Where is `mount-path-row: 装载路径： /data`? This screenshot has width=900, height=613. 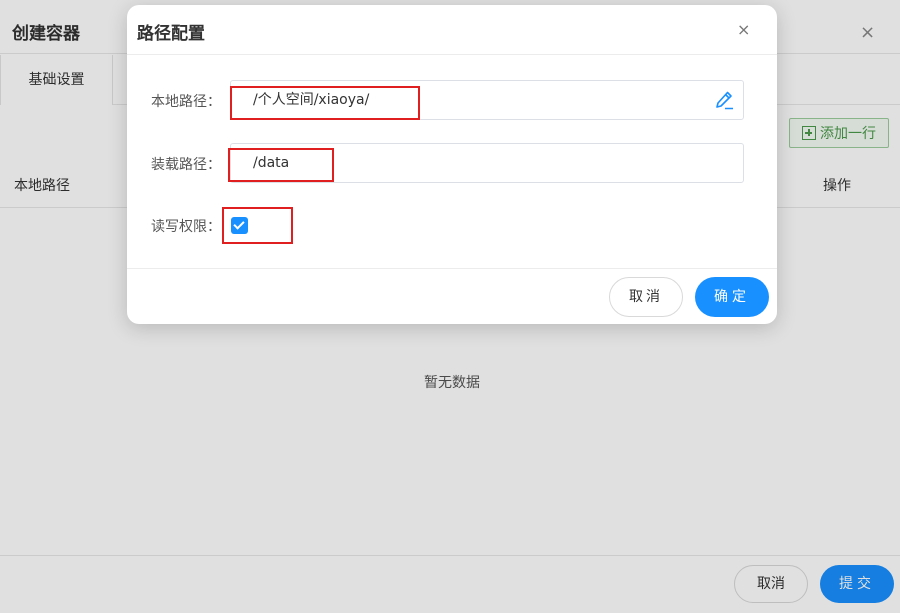 mount-path-row: 装载路径： /data is located at coordinates (452, 163).